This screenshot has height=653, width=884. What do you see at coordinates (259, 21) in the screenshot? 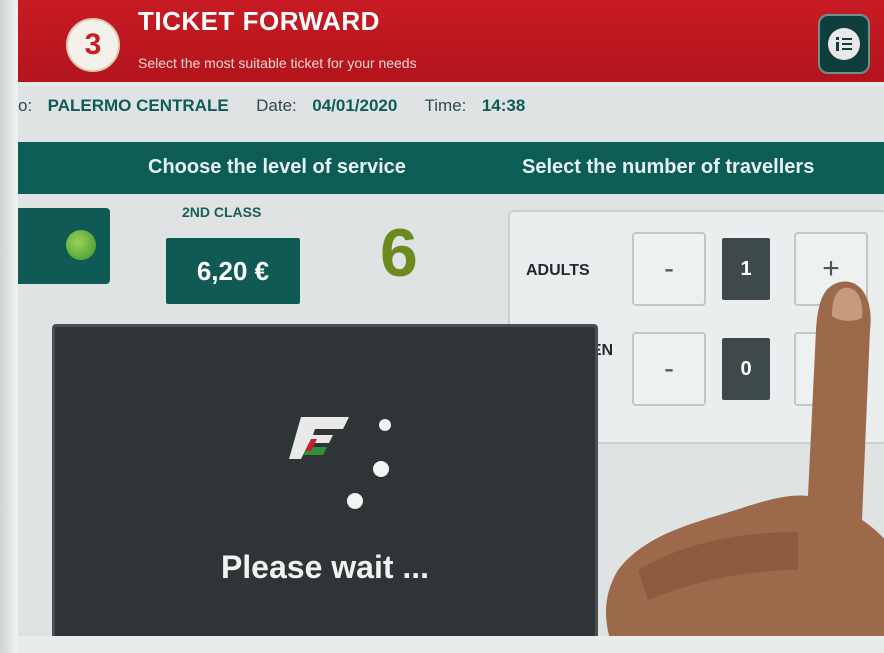
I see `page-title: TICKET FORWARD` at bounding box center [259, 21].